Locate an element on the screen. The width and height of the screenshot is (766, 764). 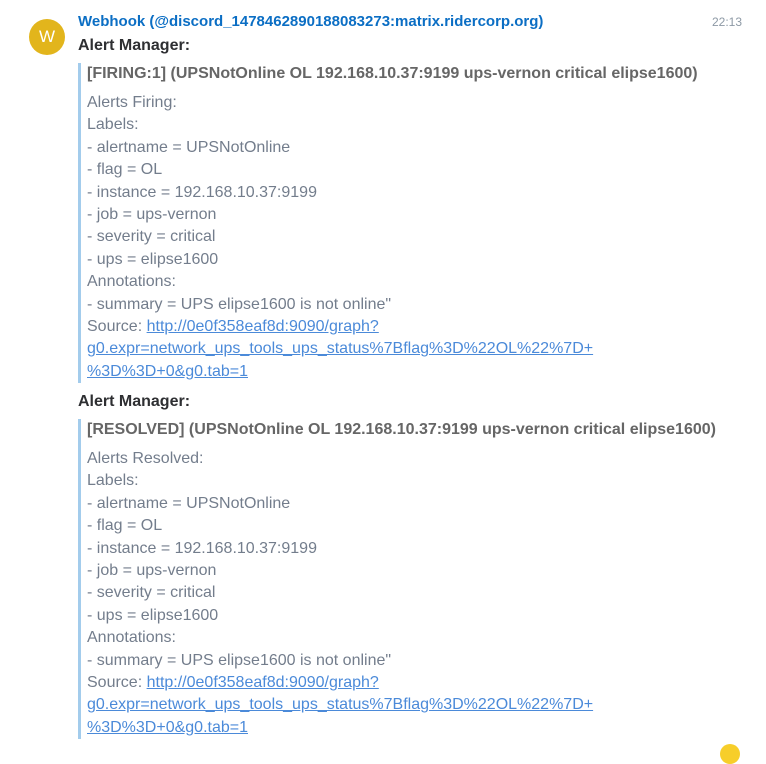
avatar-letter: W is located at coordinates (47, 36).